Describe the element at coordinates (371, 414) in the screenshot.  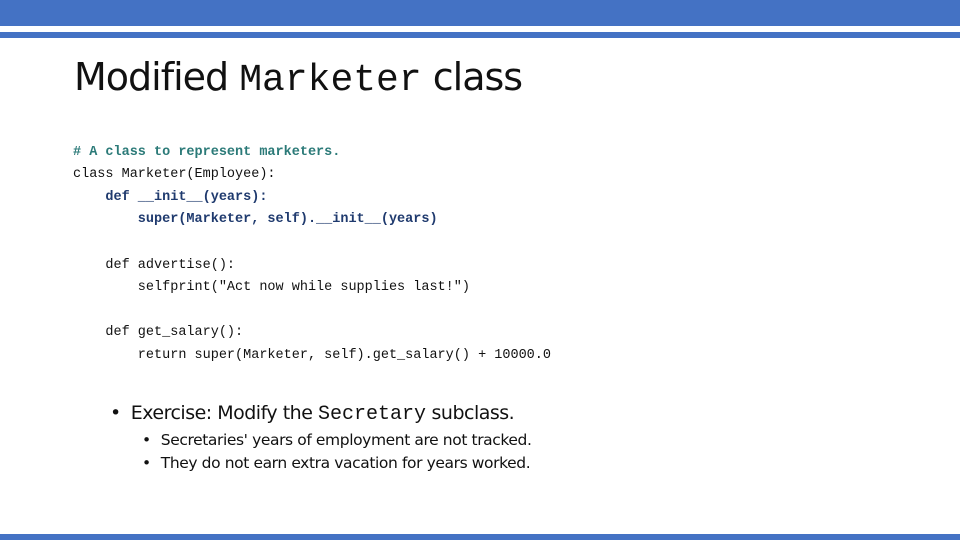
I see `bullet-code: Secretary` at that location.